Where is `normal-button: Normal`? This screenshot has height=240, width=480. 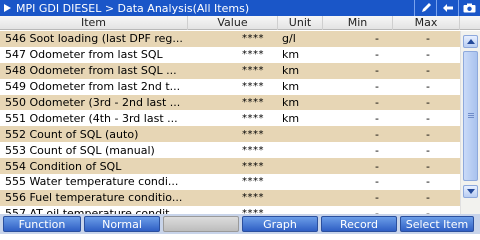 normal-button: Normal is located at coordinates (122, 224).